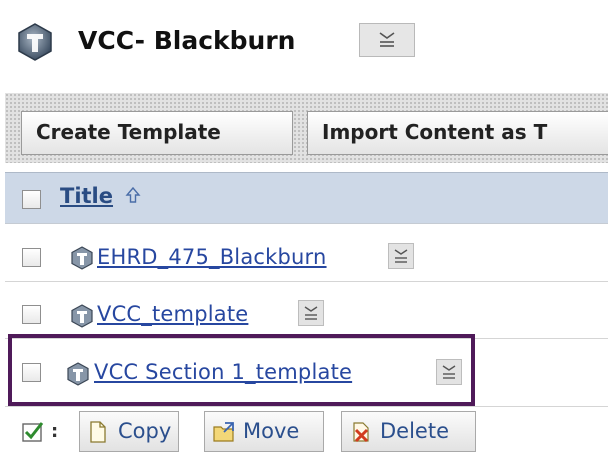 This screenshot has width=608, height=463. Describe the element at coordinates (187, 40) in the screenshot. I see `page-title: VCC- Blackburn` at that location.